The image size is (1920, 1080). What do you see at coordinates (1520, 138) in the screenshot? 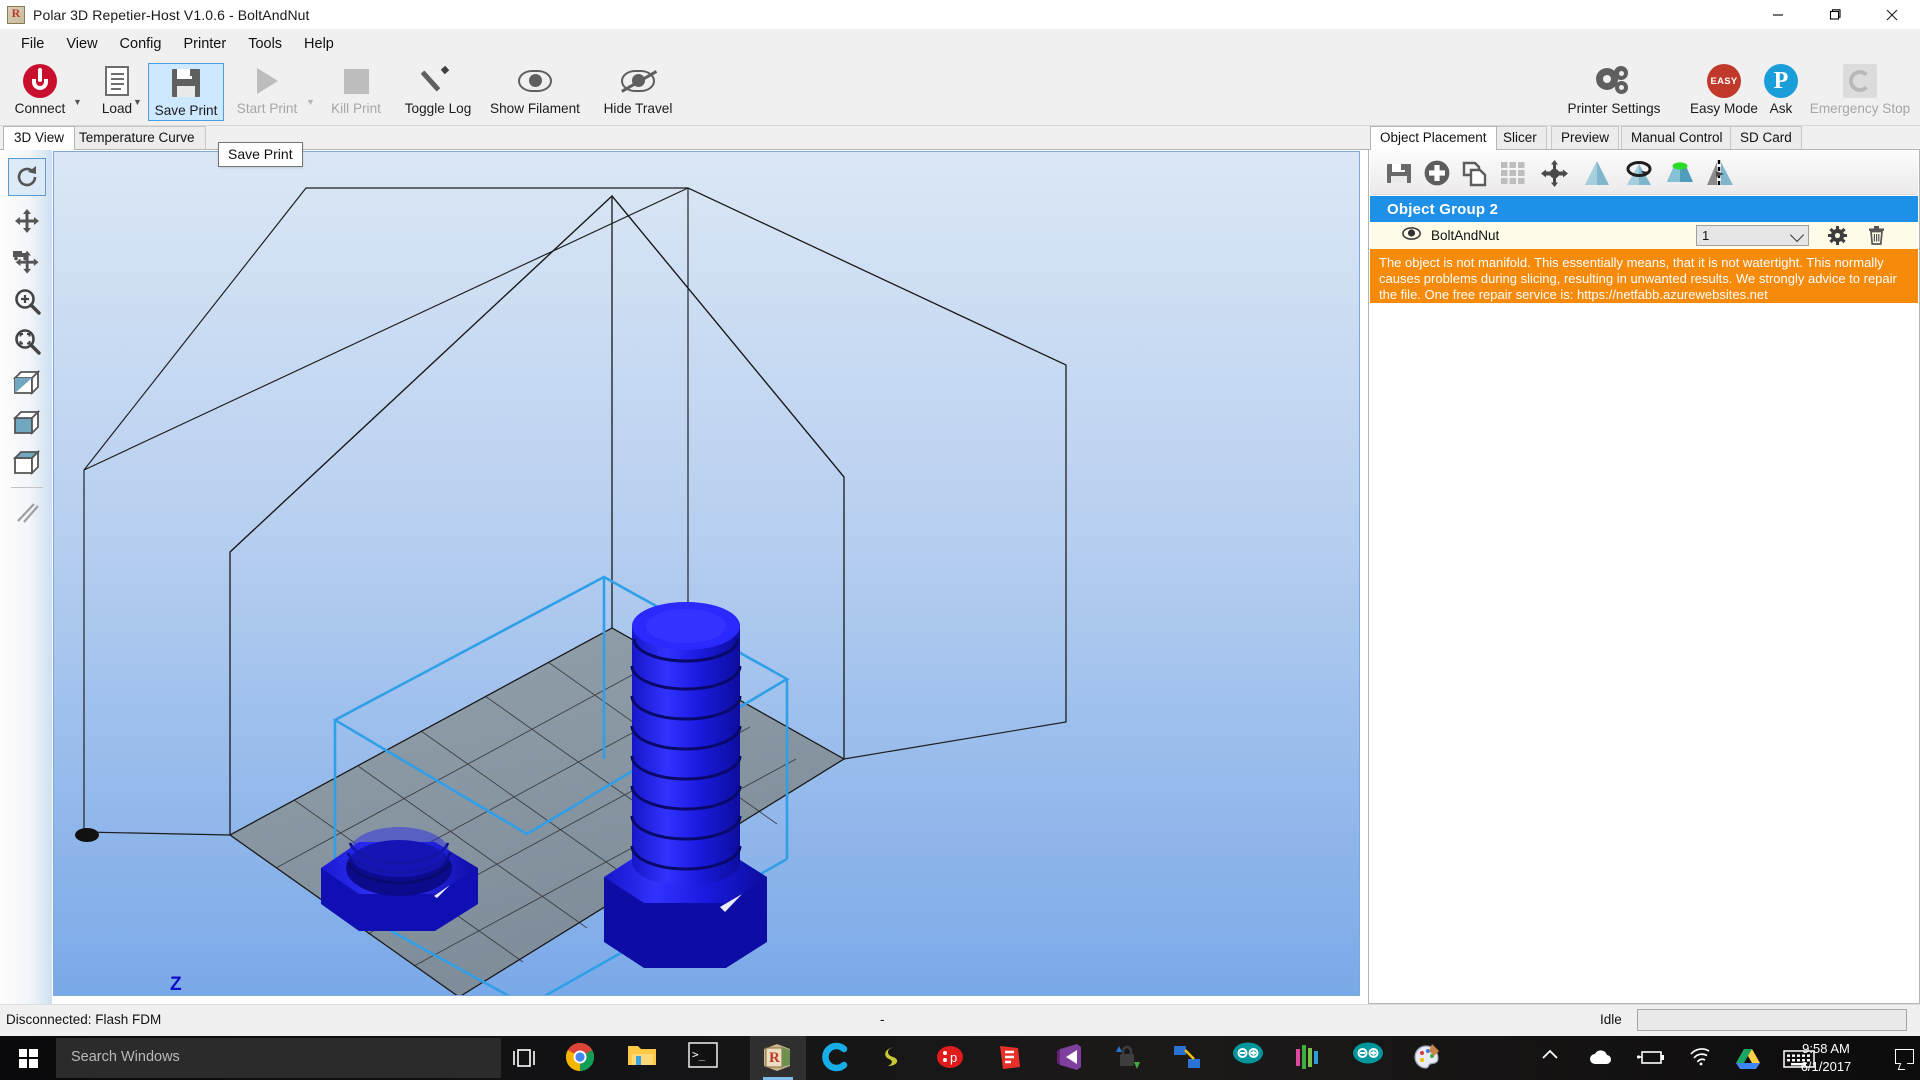
I see `tab-slicer: Slicer` at bounding box center [1520, 138].